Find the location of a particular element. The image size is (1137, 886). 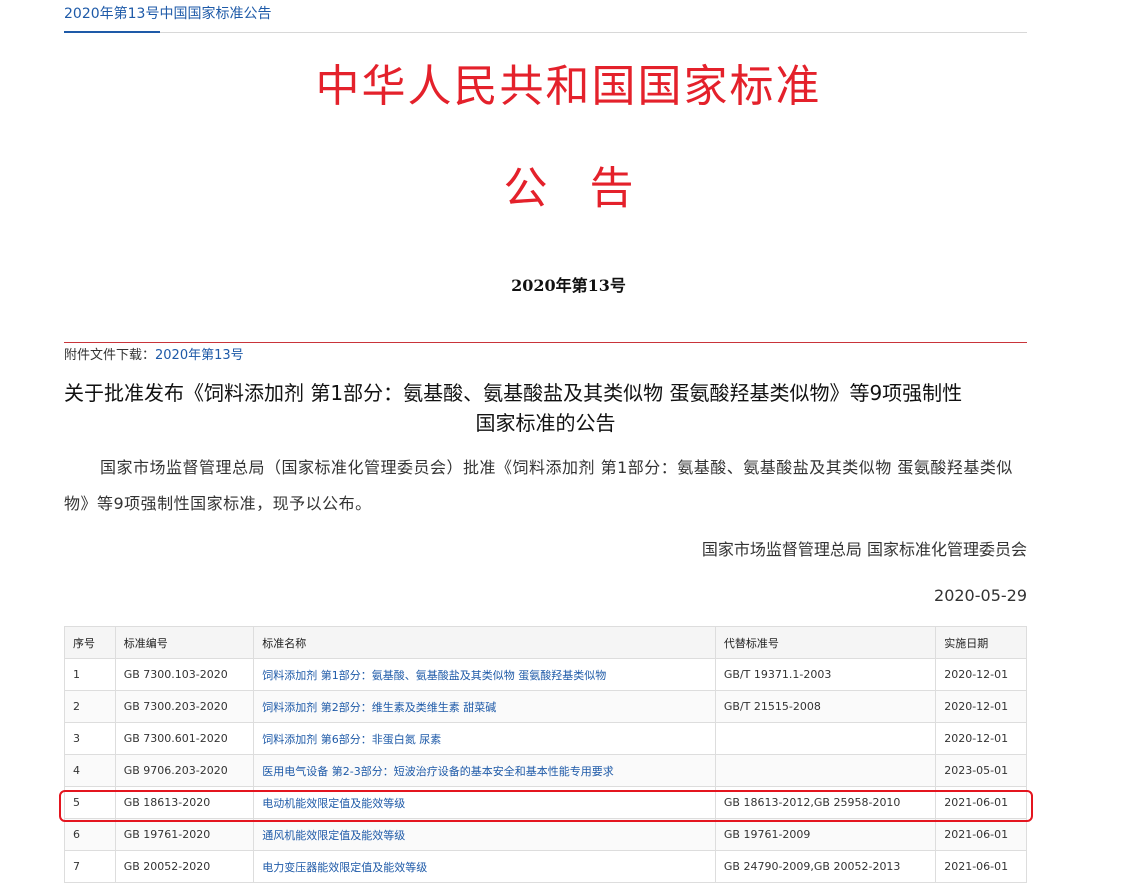

cell-no: 5 is located at coordinates (90, 802).